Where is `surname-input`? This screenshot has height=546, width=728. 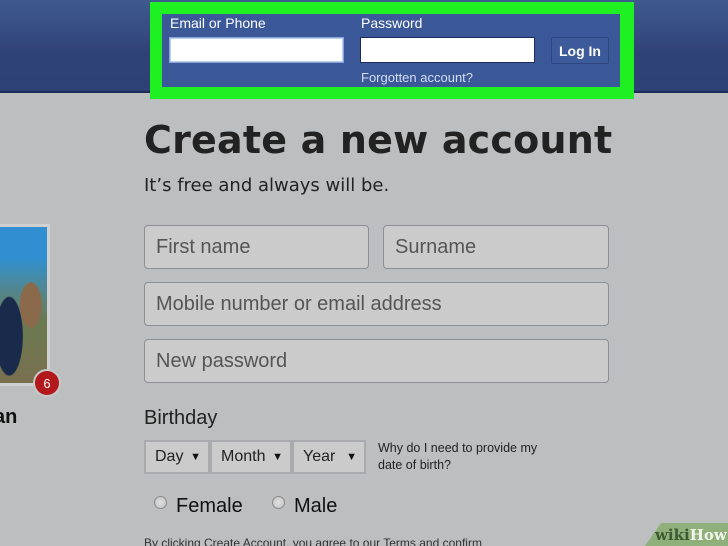
surname-input is located at coordinates (496, 247).